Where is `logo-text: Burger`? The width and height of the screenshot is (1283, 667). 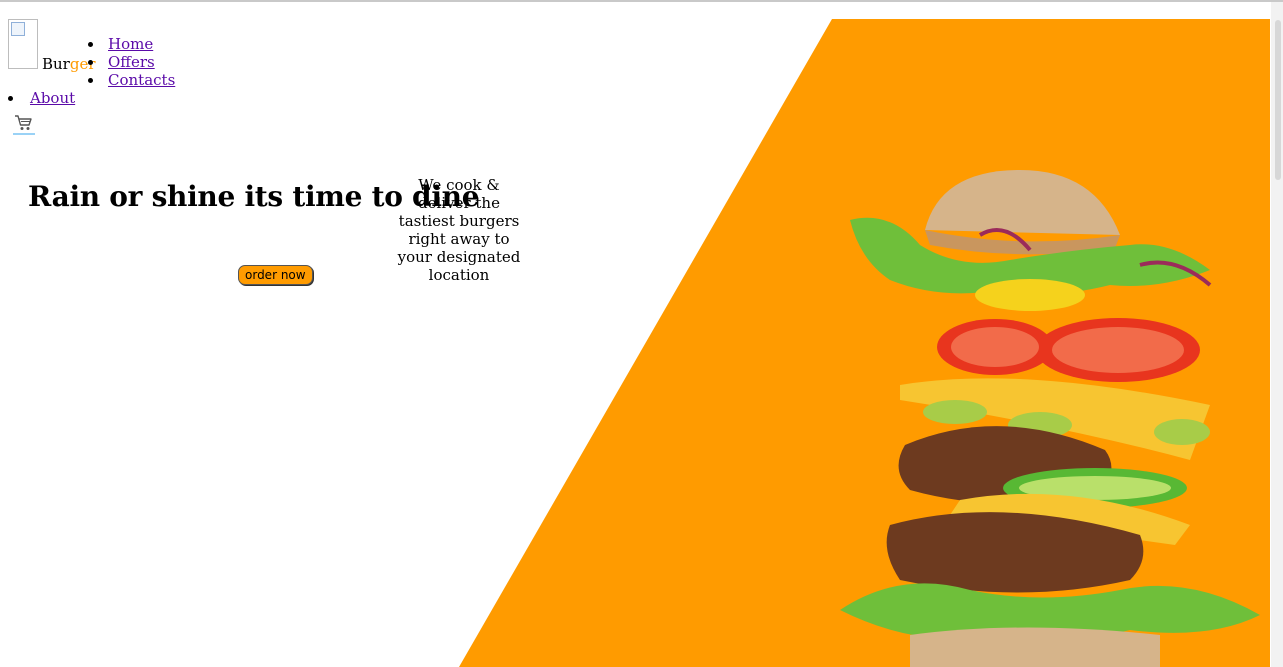 logo-text: Burger is located at coordinates (69, 64).